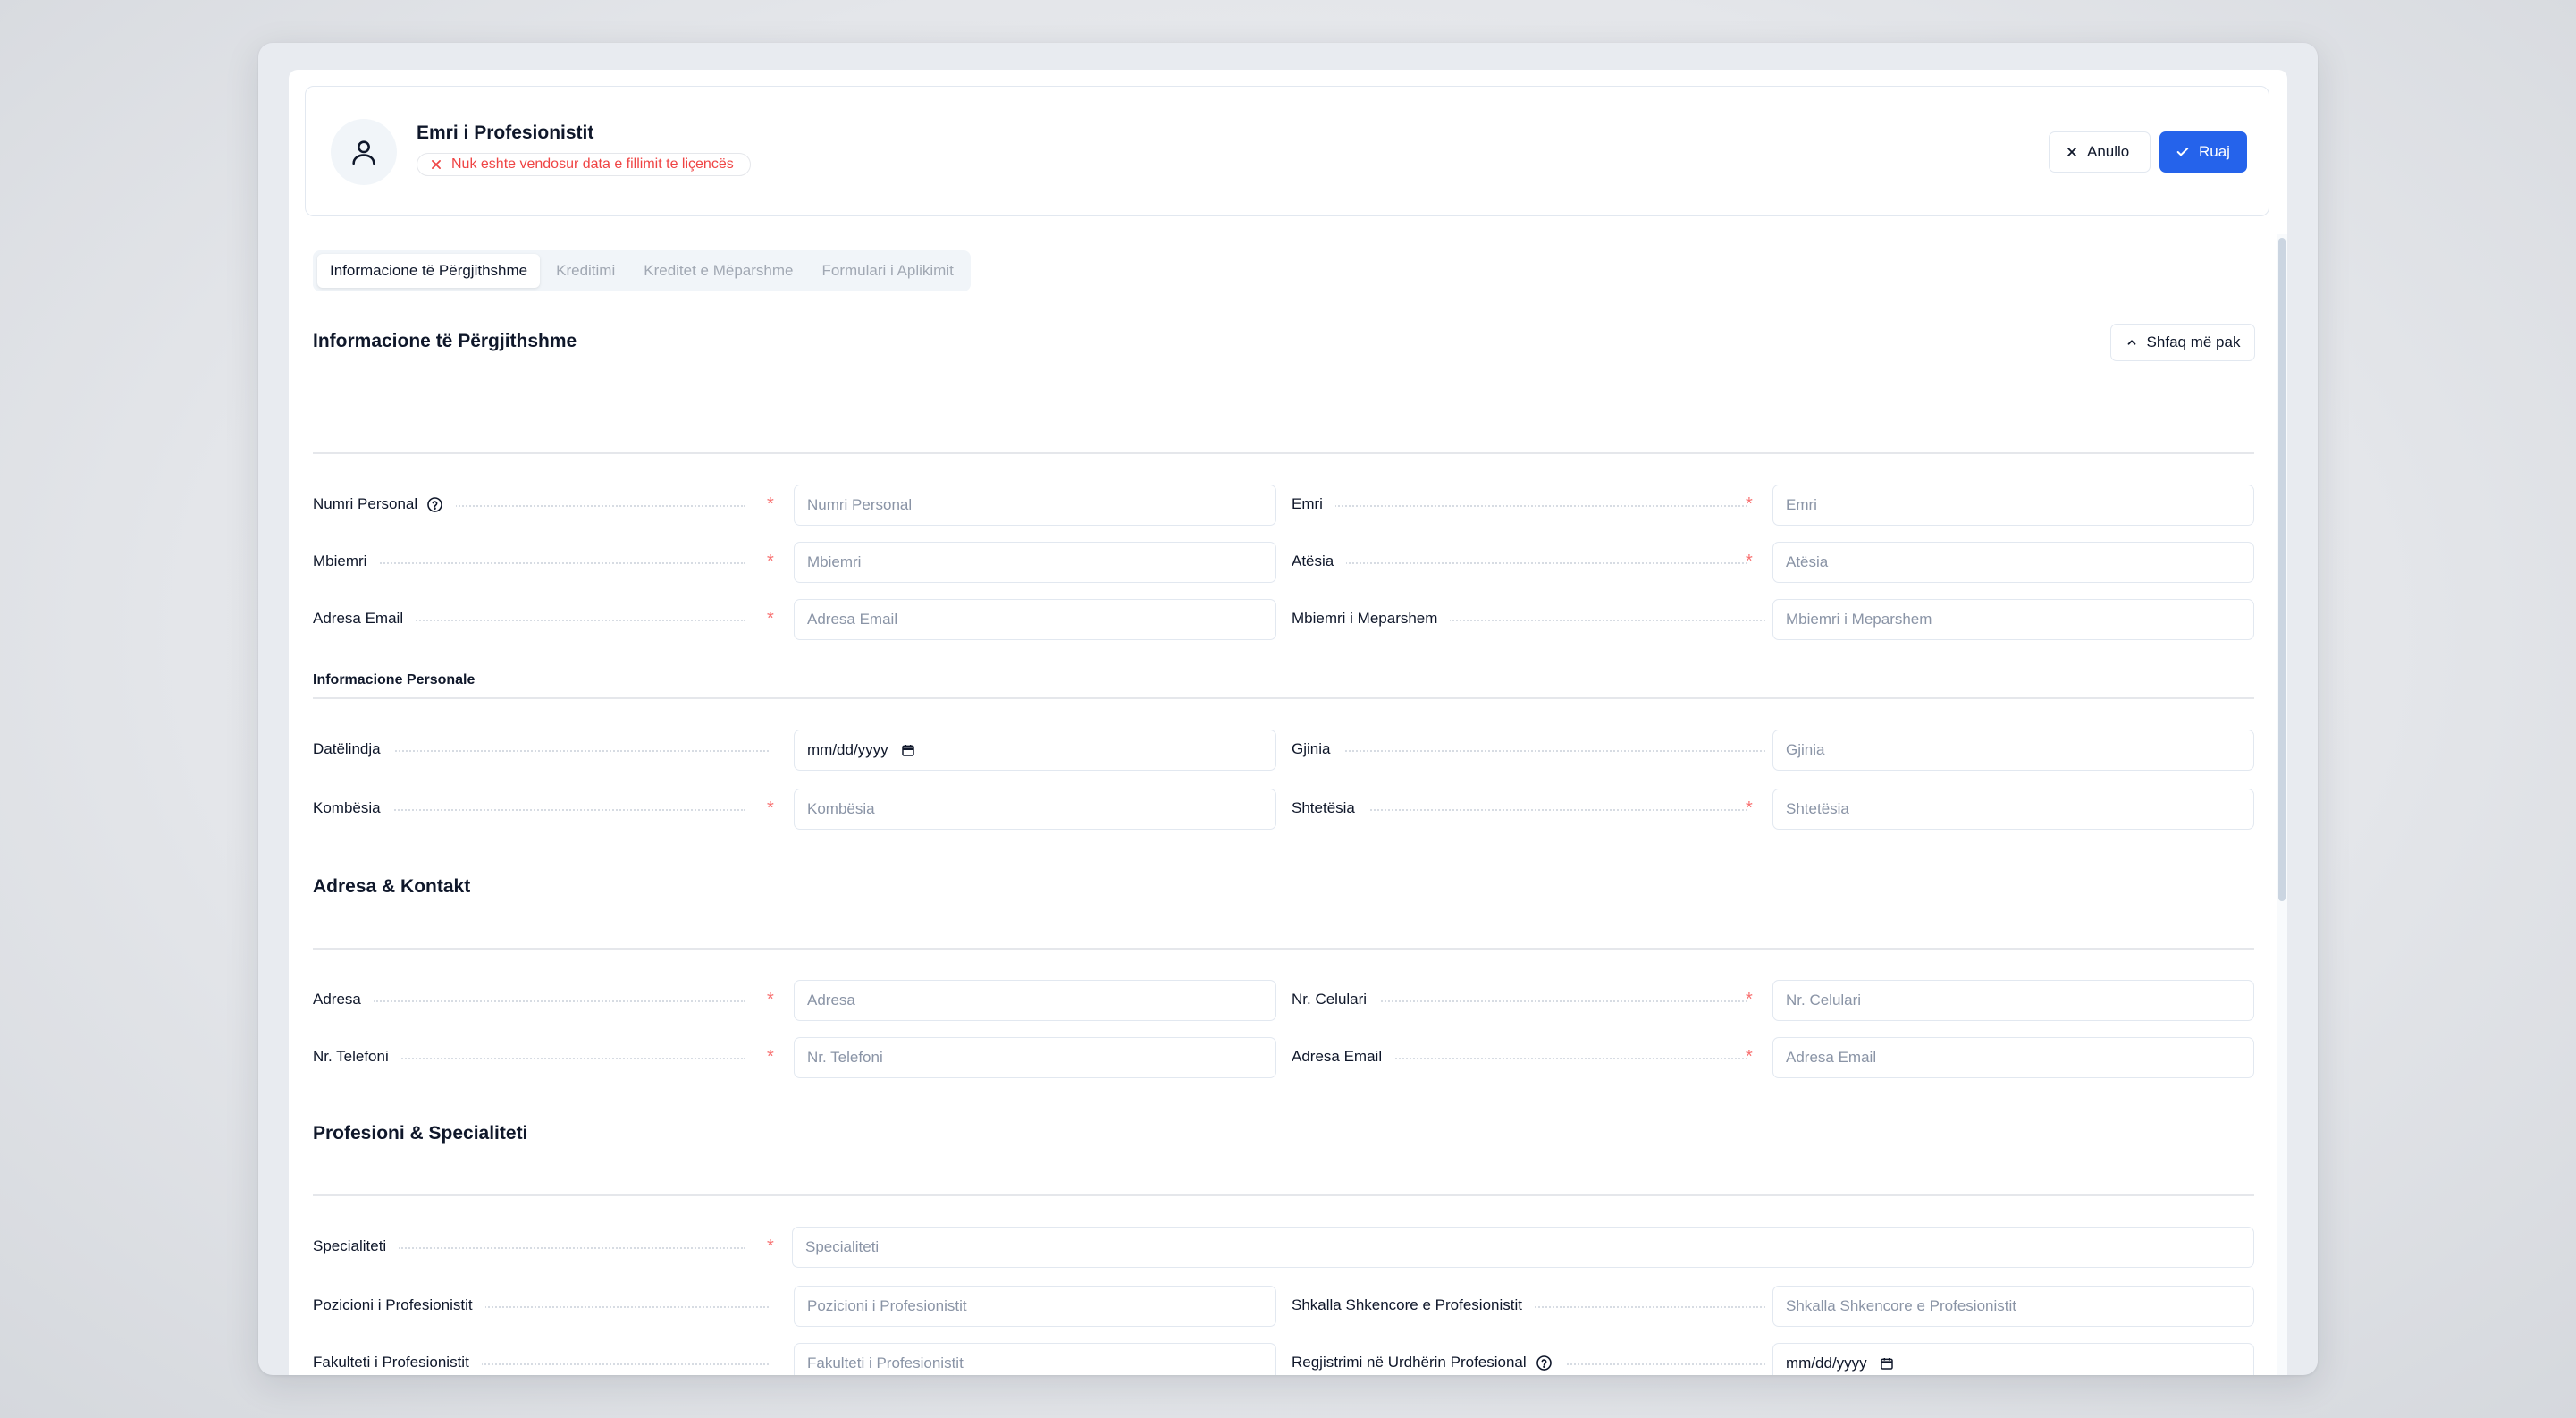  I want to click on tab-general-info: Informacione të Përgjithshme, so click(429, 271).